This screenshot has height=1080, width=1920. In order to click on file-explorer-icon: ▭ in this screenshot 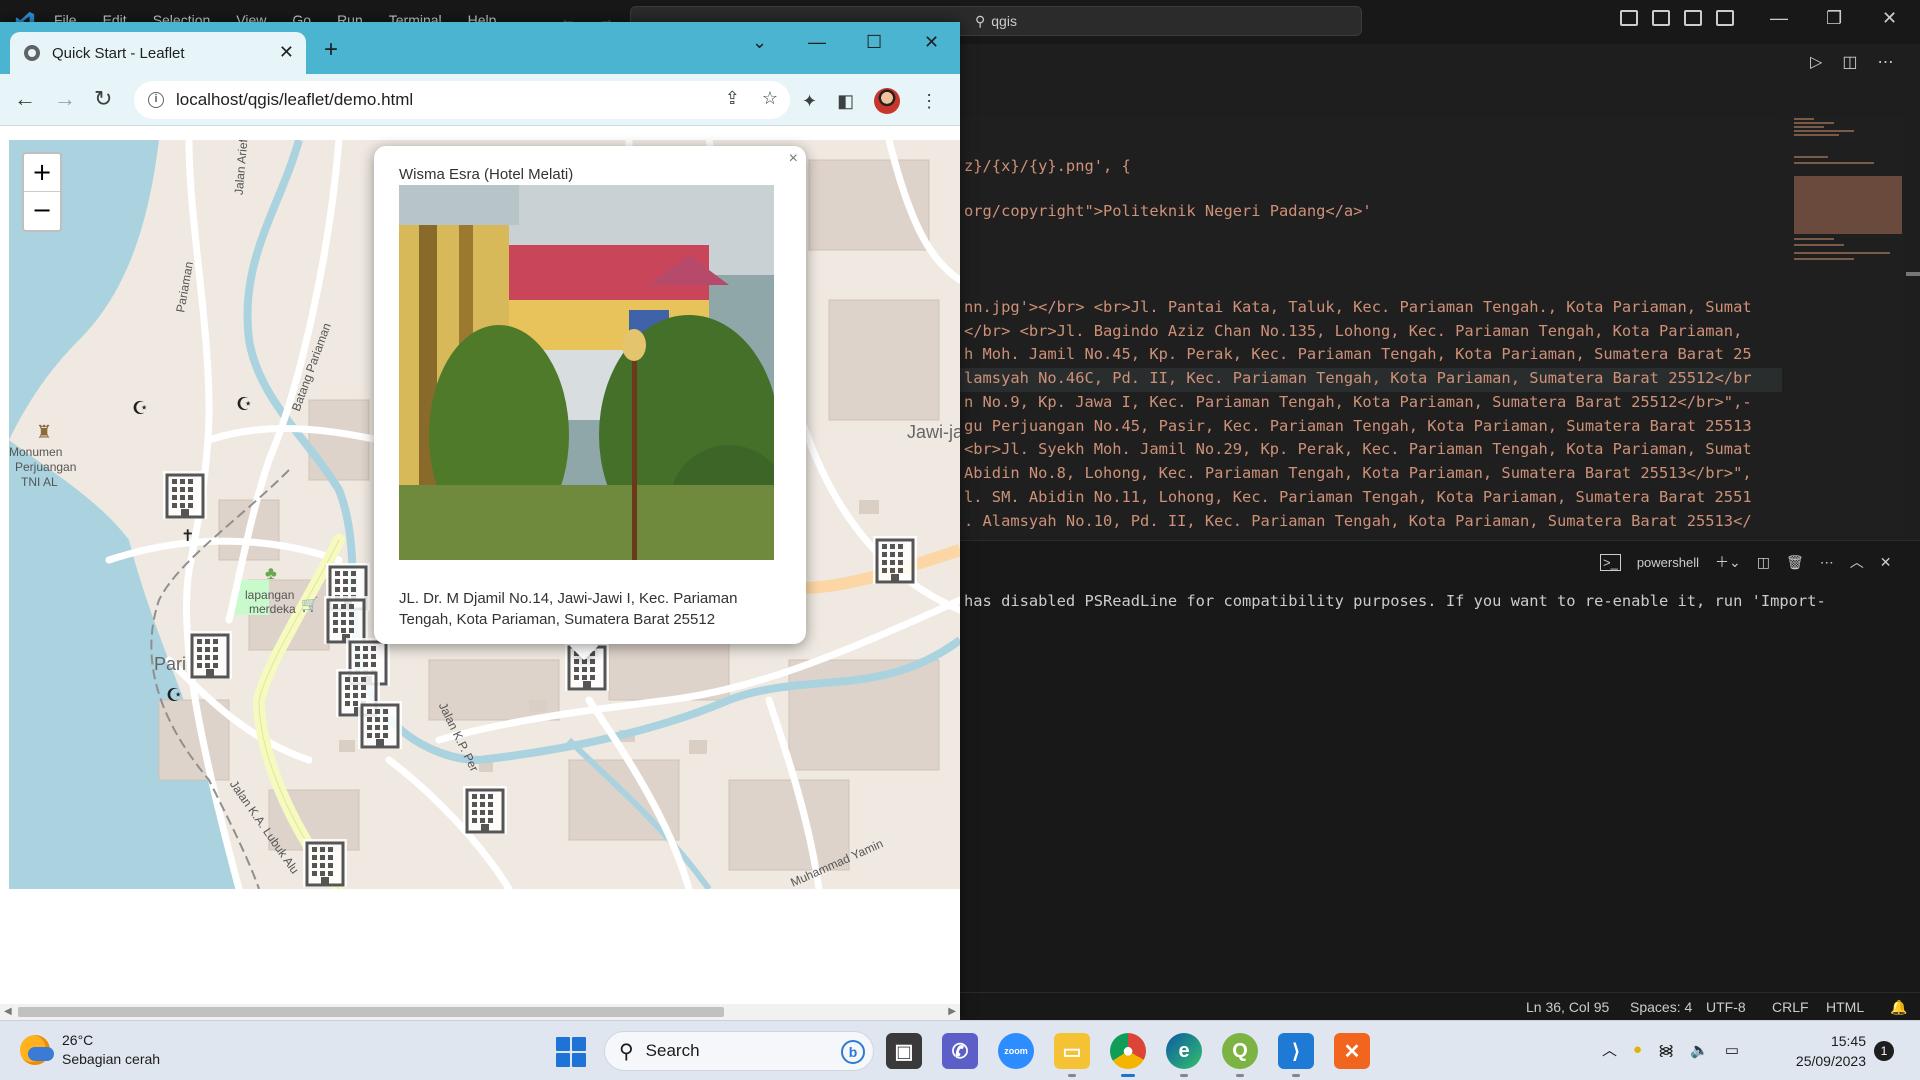, I will do `click(1072, 1055)`.